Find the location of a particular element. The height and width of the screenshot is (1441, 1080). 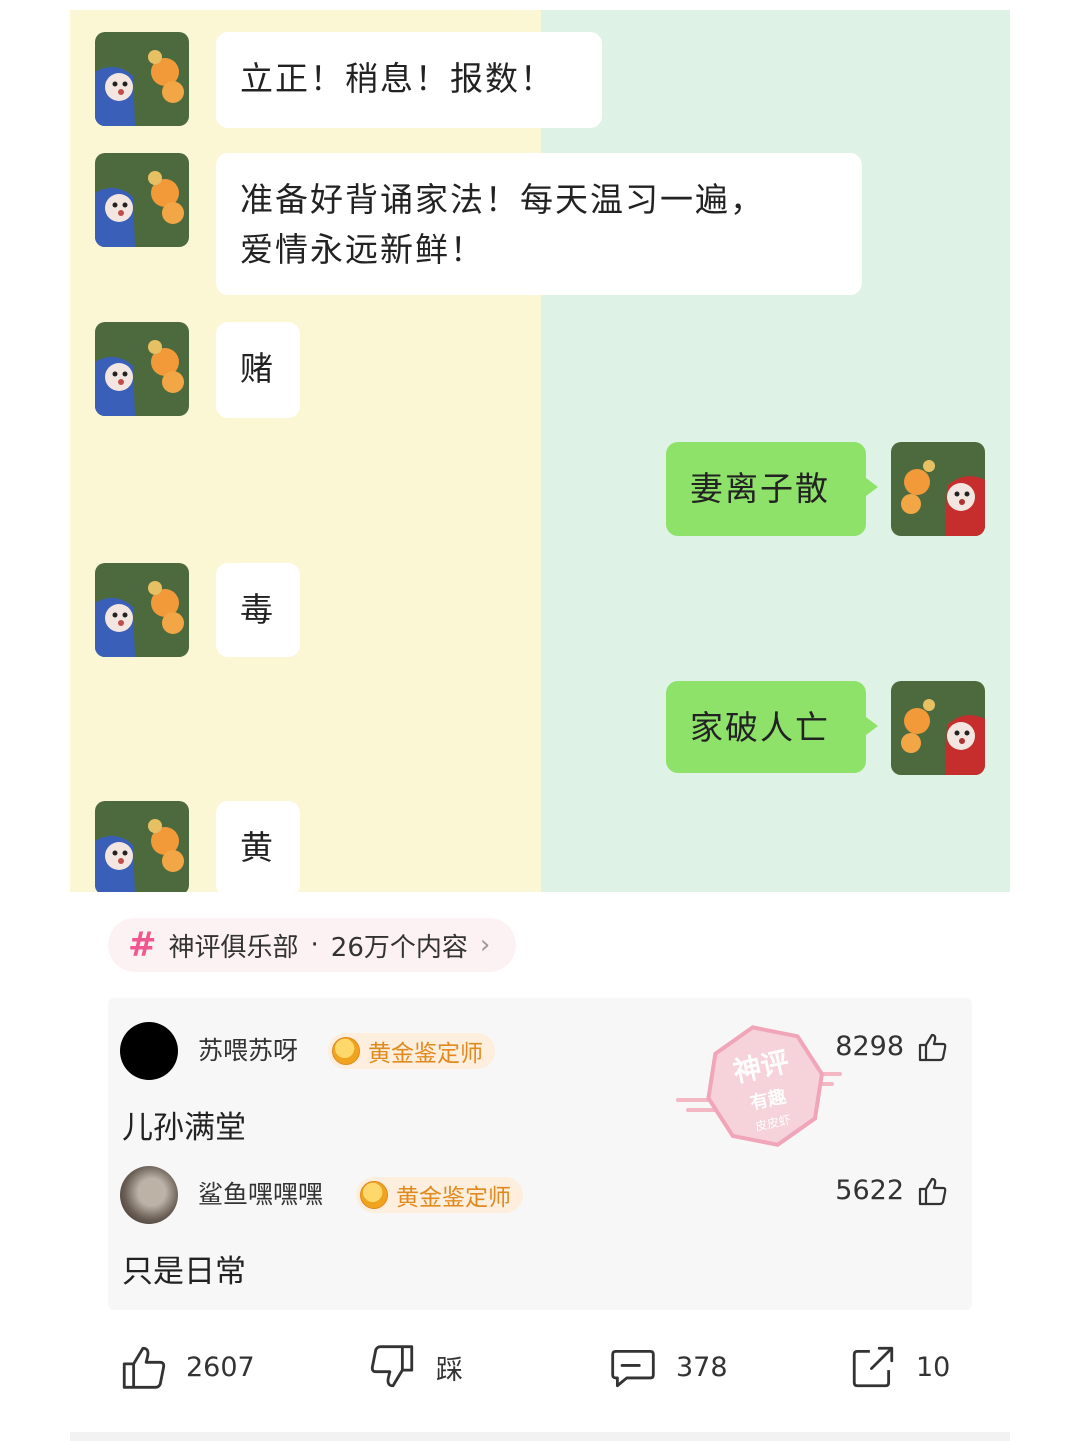

message-bubble: 准备好背诵家法！每天温习一遍， 爱情永远新鲜！ is located at coordinates (539, 224).